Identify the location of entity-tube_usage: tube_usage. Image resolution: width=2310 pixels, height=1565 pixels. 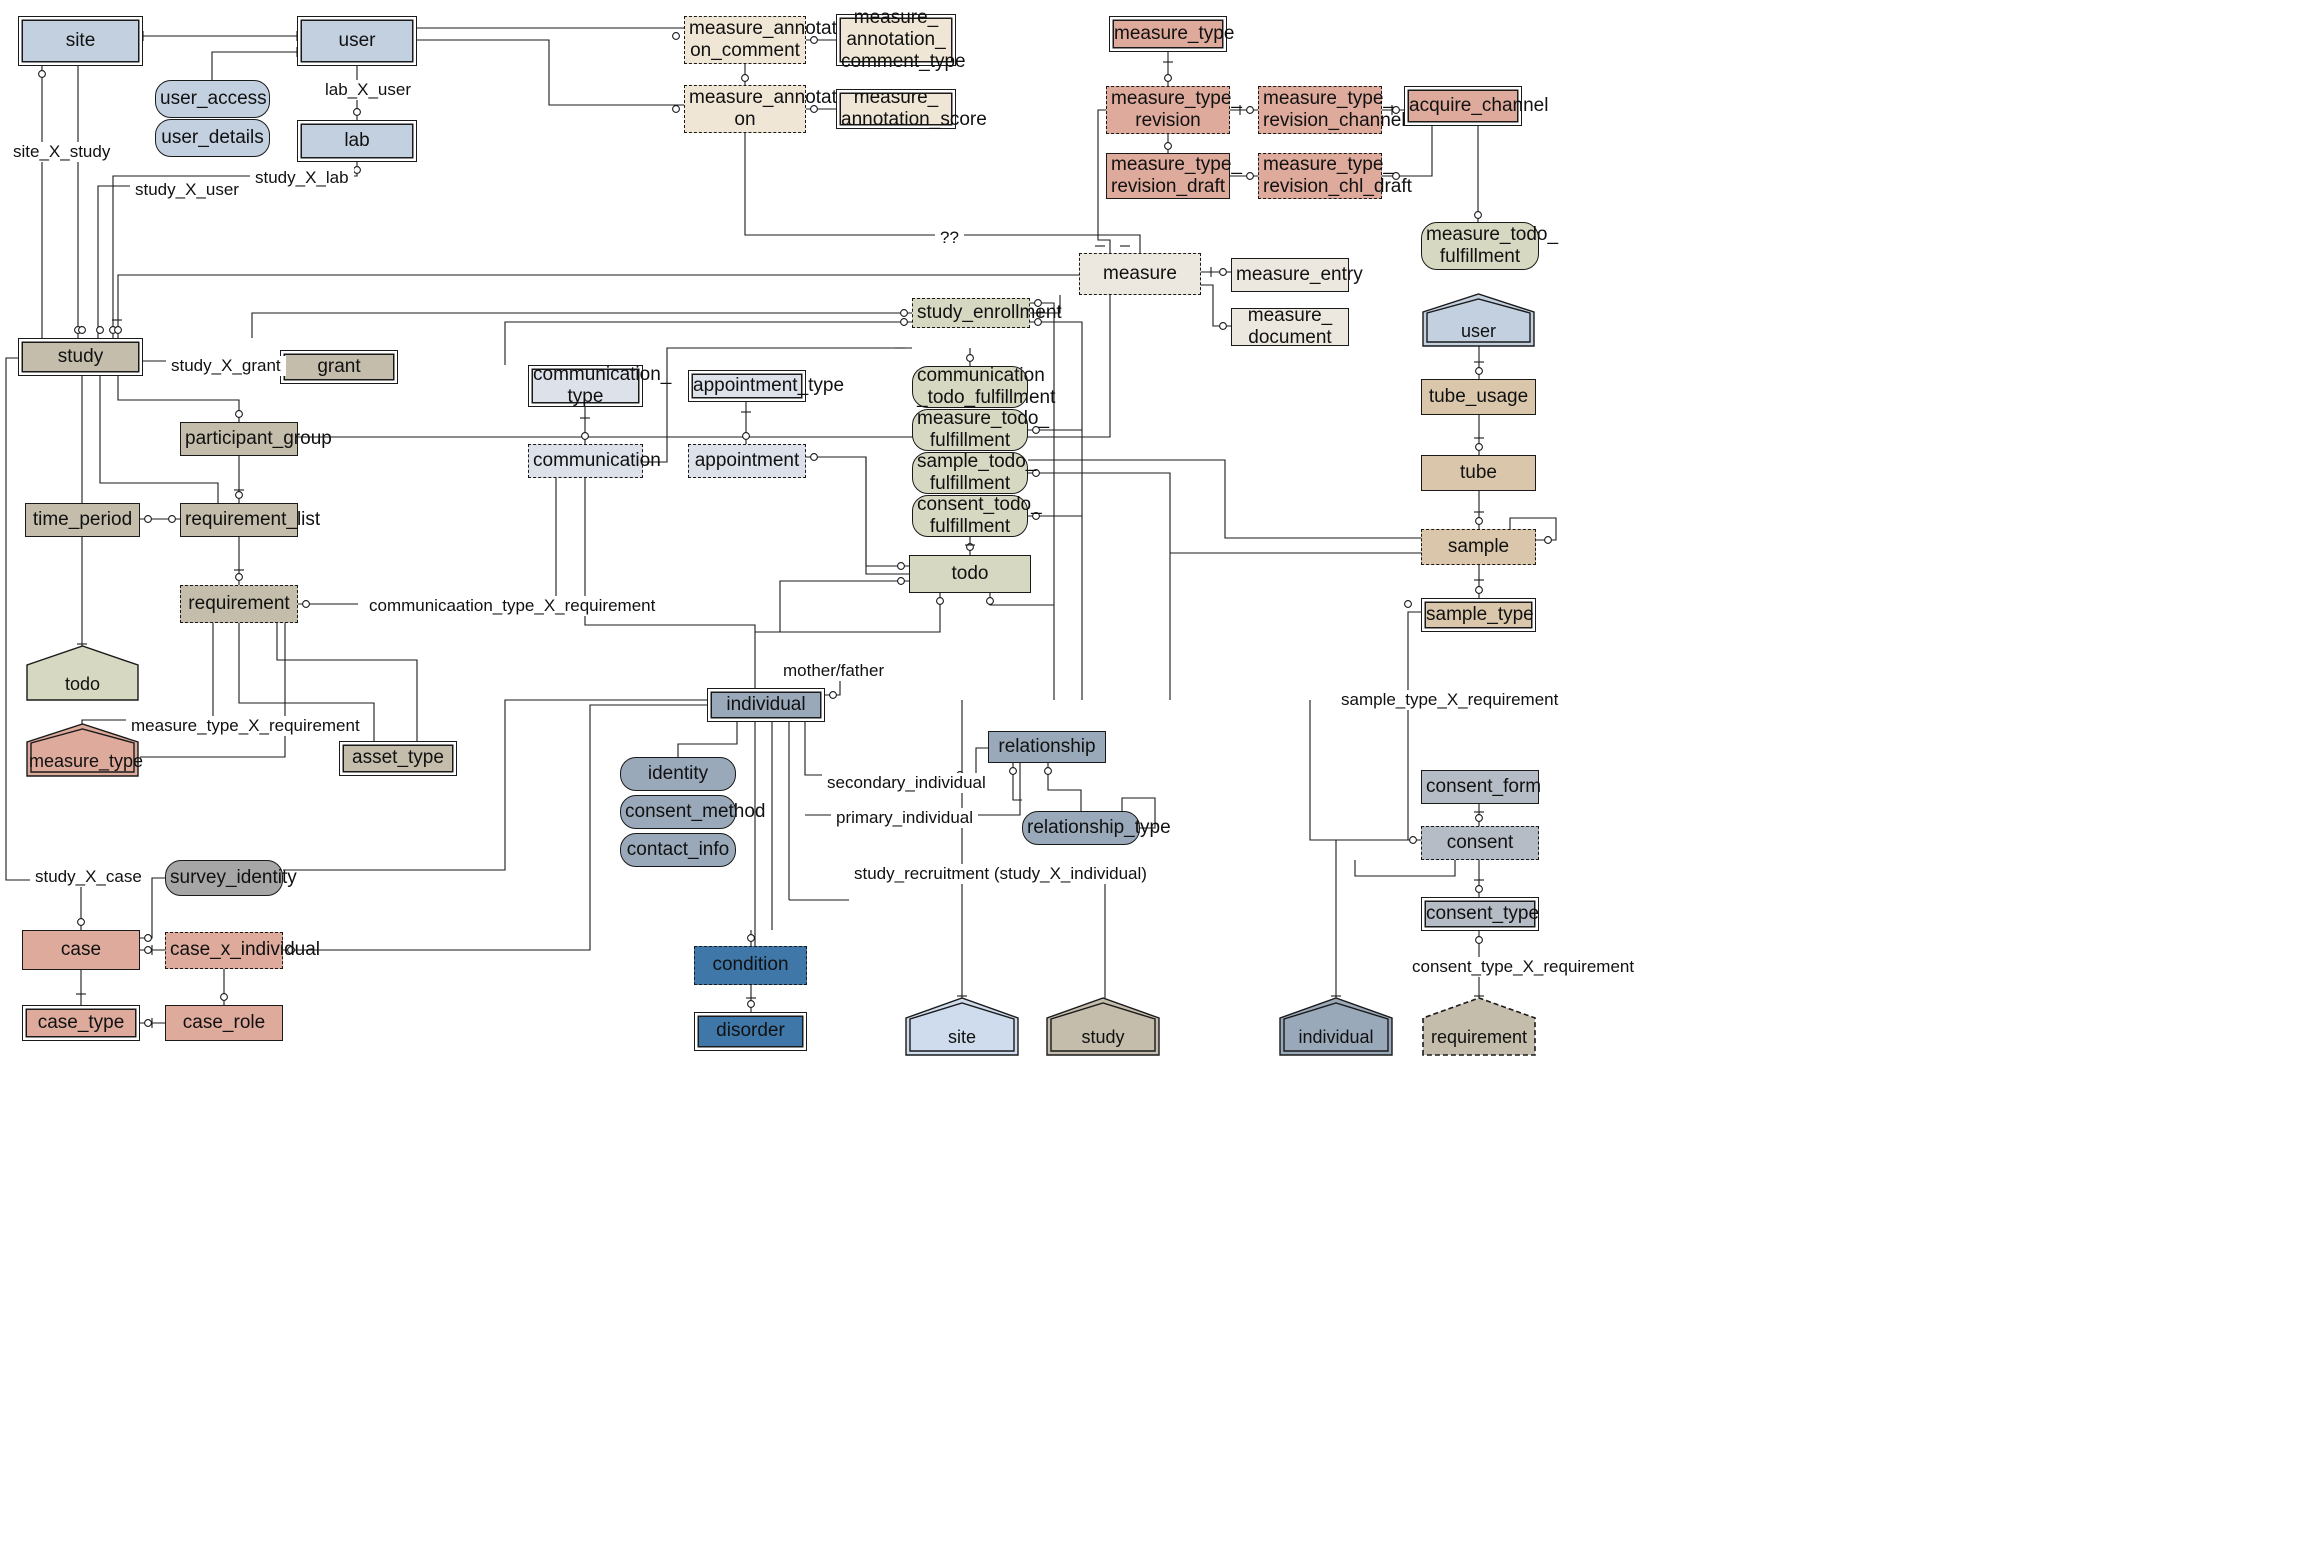
(1478, 397).